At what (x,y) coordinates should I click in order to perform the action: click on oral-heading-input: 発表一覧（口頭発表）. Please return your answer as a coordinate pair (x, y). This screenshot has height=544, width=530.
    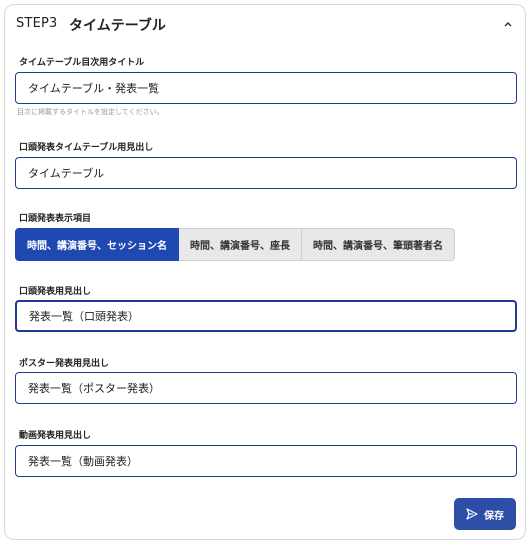
    Looking at the image, I should click on (266, 316).